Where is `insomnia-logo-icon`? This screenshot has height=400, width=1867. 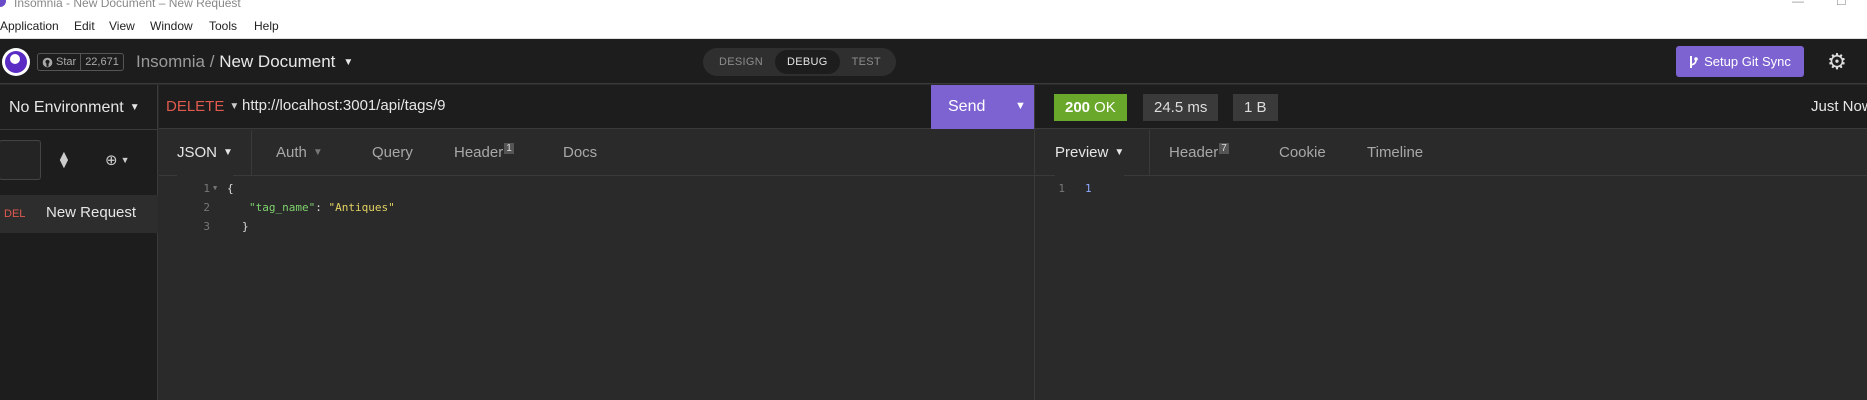 insomnia-logo-icon is located at coordinates (16, 62).